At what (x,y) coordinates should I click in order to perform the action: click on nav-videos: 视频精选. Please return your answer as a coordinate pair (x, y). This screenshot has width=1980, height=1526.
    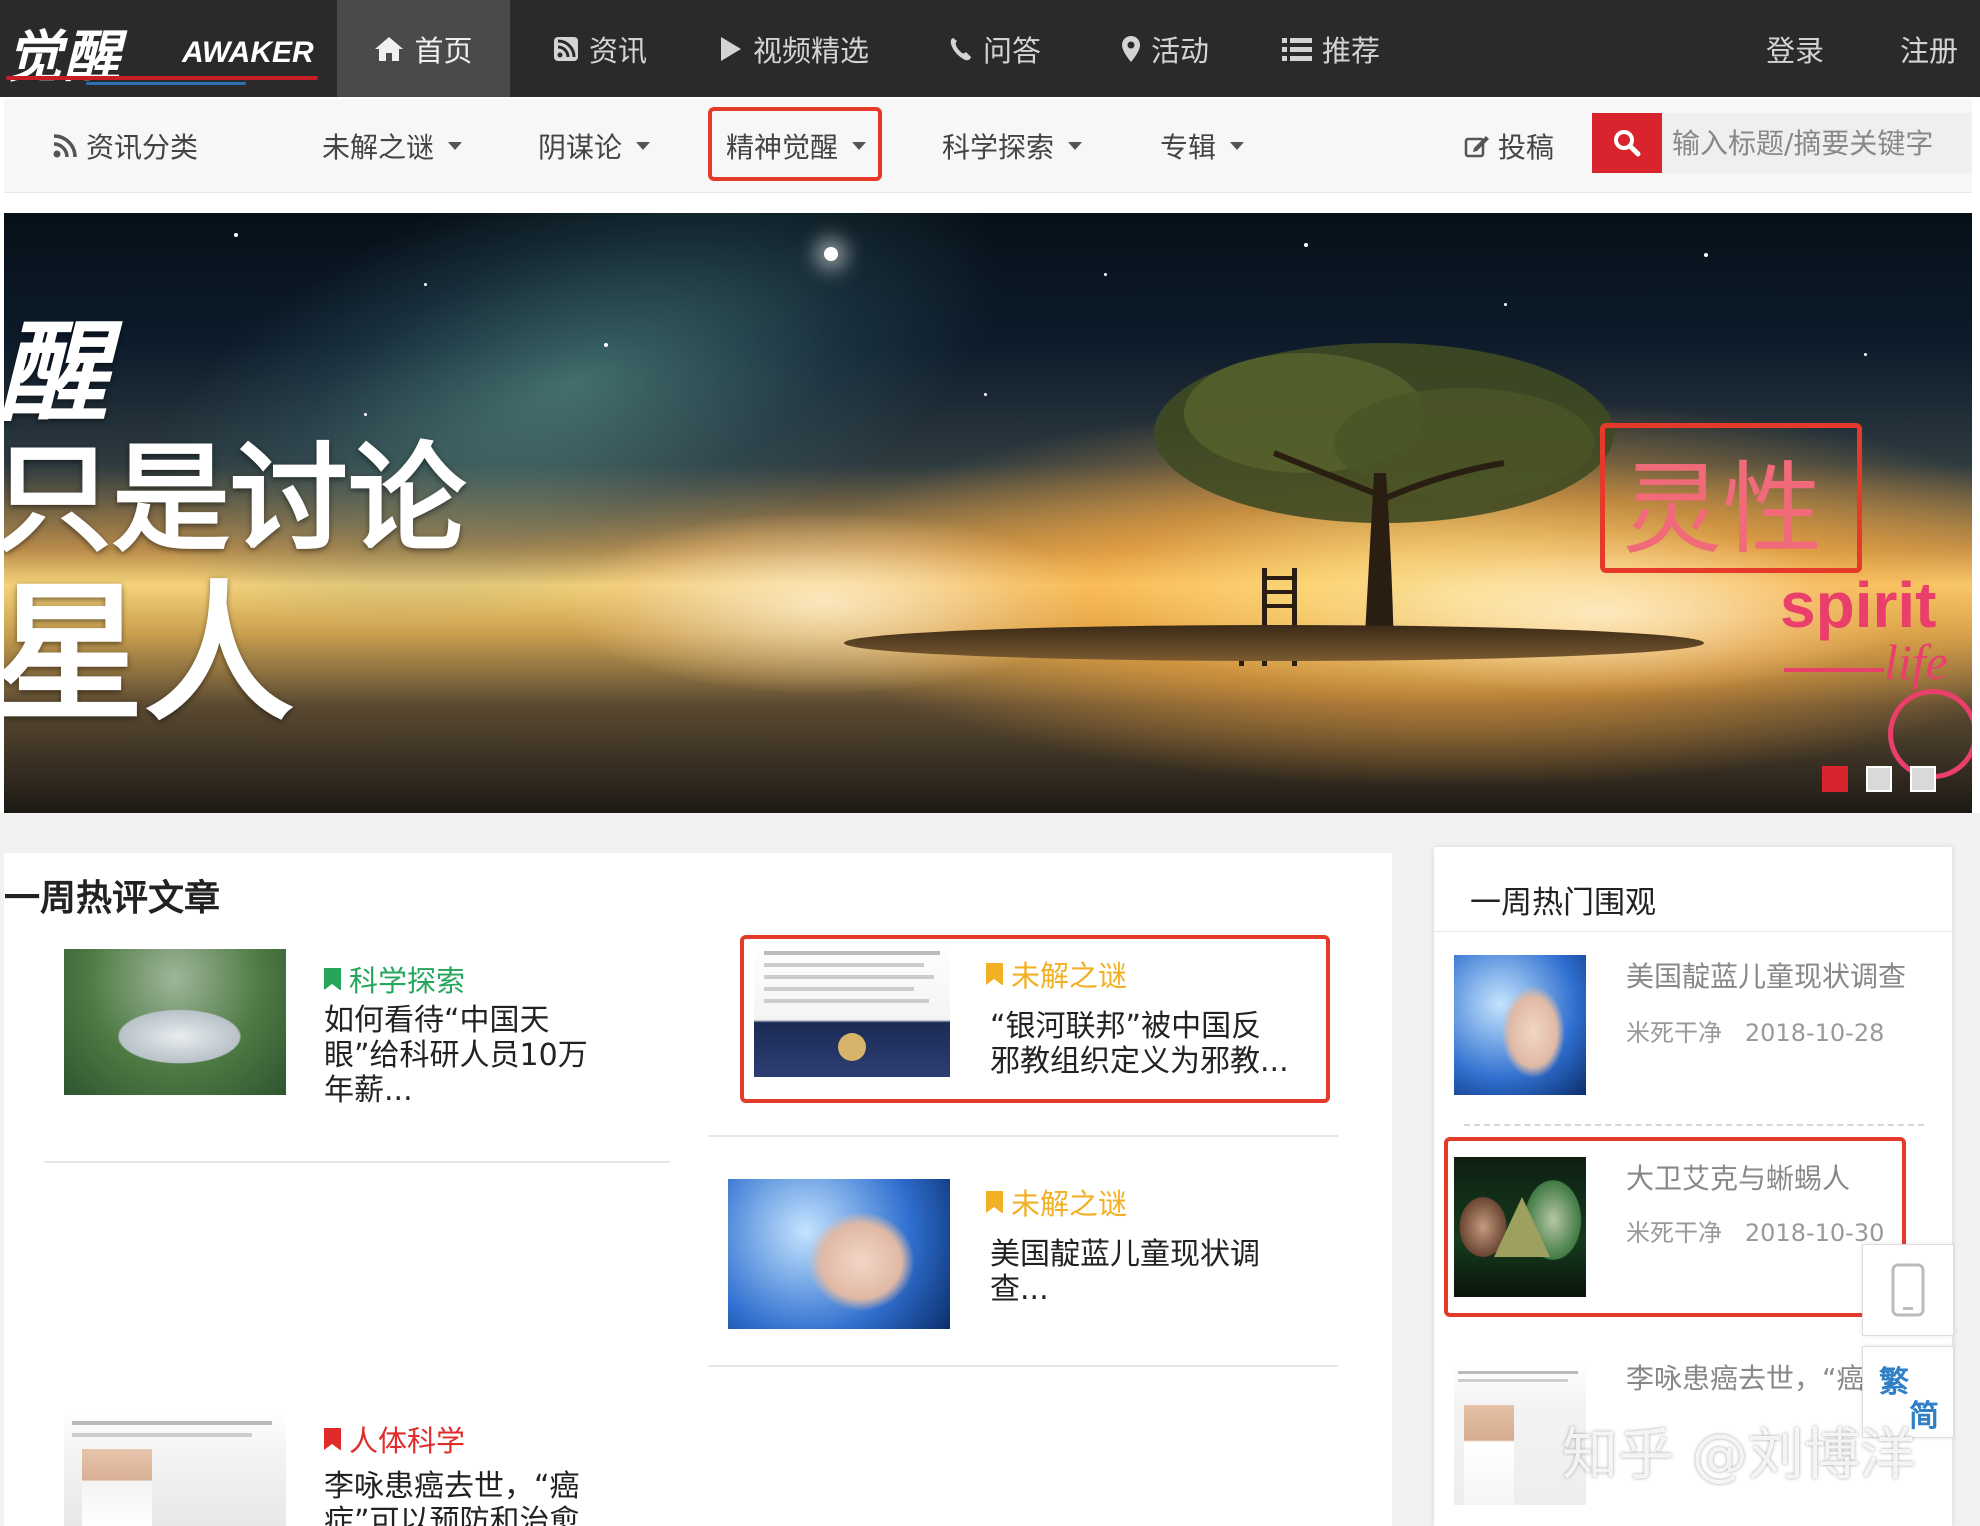
    Looking at the image, I should click on (794, 48).